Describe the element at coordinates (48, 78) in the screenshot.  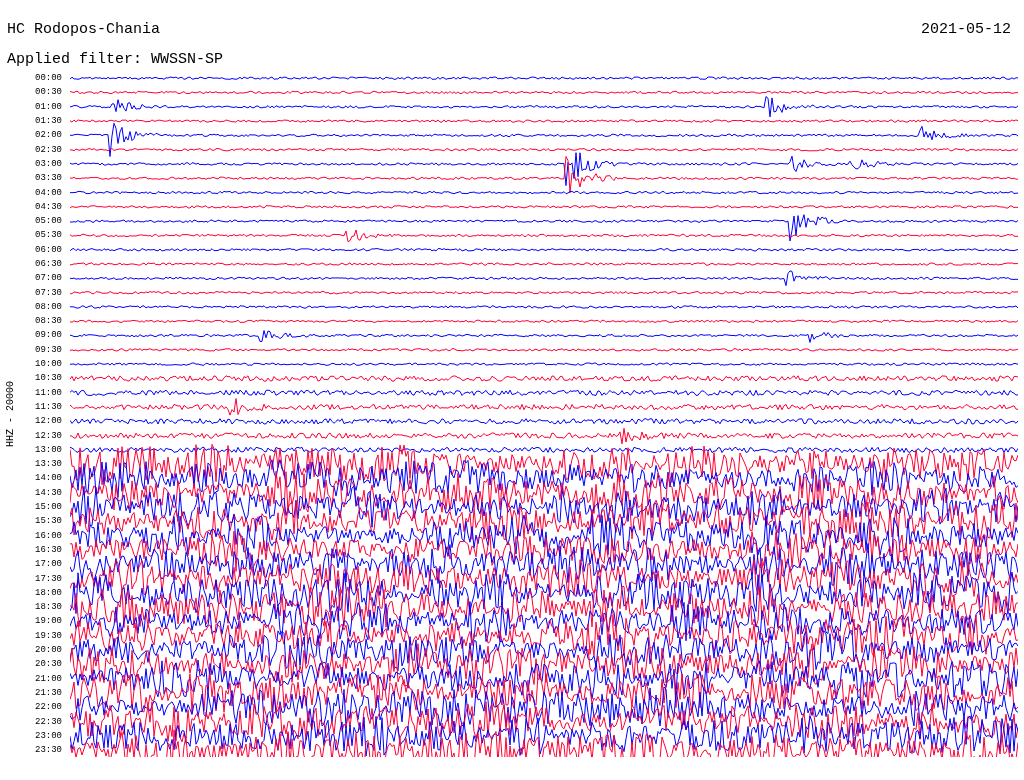
I see `time-label: 00:00` at that location.